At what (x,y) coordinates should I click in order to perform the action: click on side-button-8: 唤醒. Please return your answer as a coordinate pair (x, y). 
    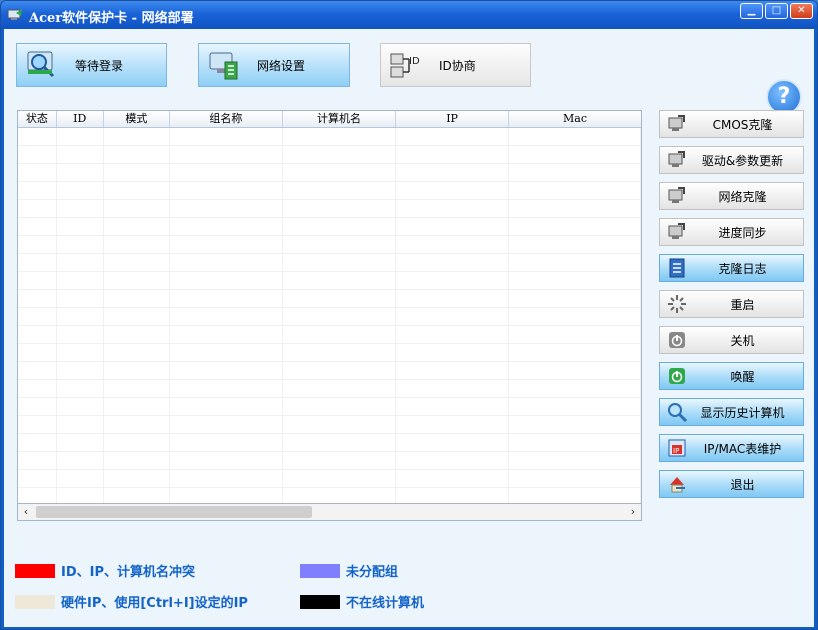
    Looking at the image, I should click on (731, 376).